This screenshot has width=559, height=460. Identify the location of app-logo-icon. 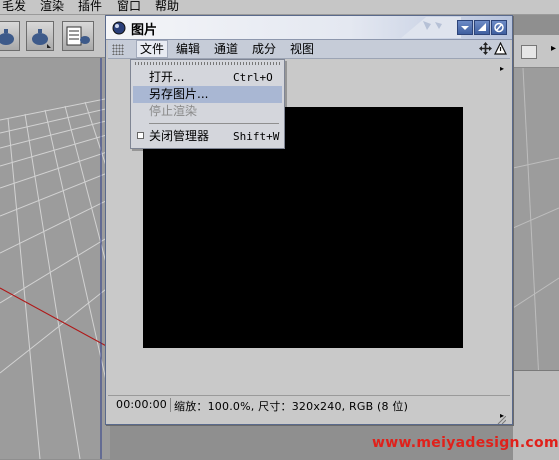
(119, 28).